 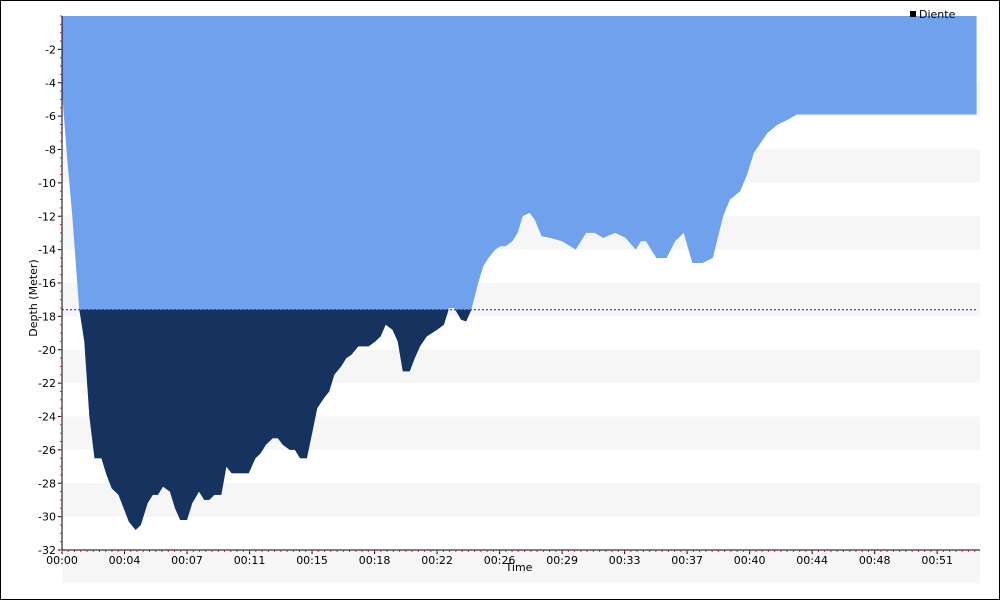 What do you see at coordinates (50, 150) in the screenshot?
I see `y-tick-label: -8` at bounding box center [50, 150].